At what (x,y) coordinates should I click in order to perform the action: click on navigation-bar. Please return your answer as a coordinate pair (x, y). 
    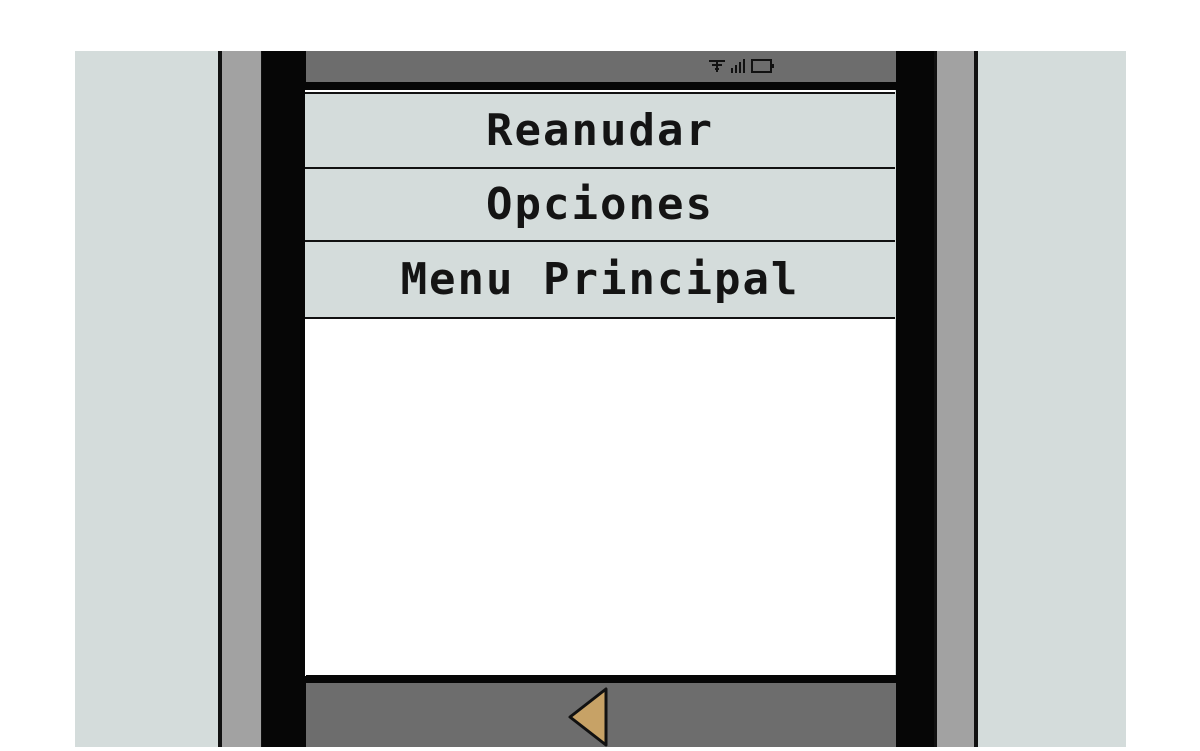
    Looking at the image, I should click on (601, 715).